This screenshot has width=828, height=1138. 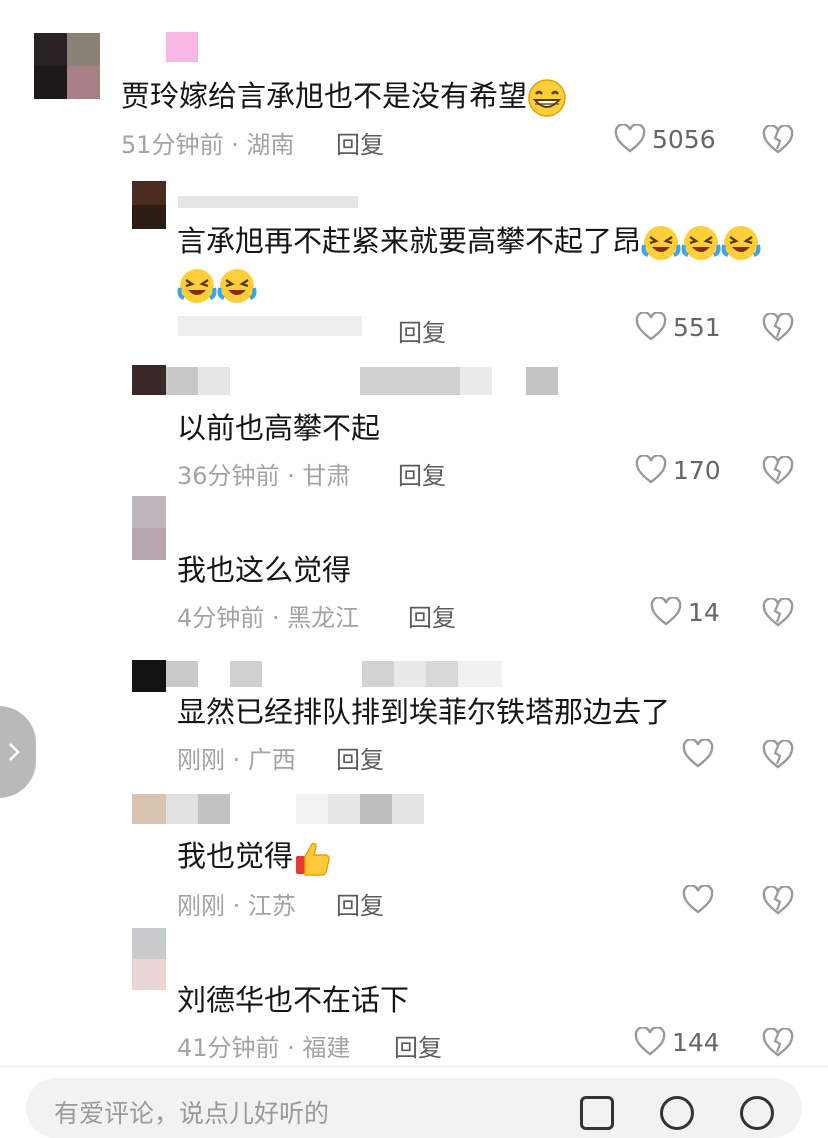 I want to click on grinning-face-icon, so click(x=547, y=98).